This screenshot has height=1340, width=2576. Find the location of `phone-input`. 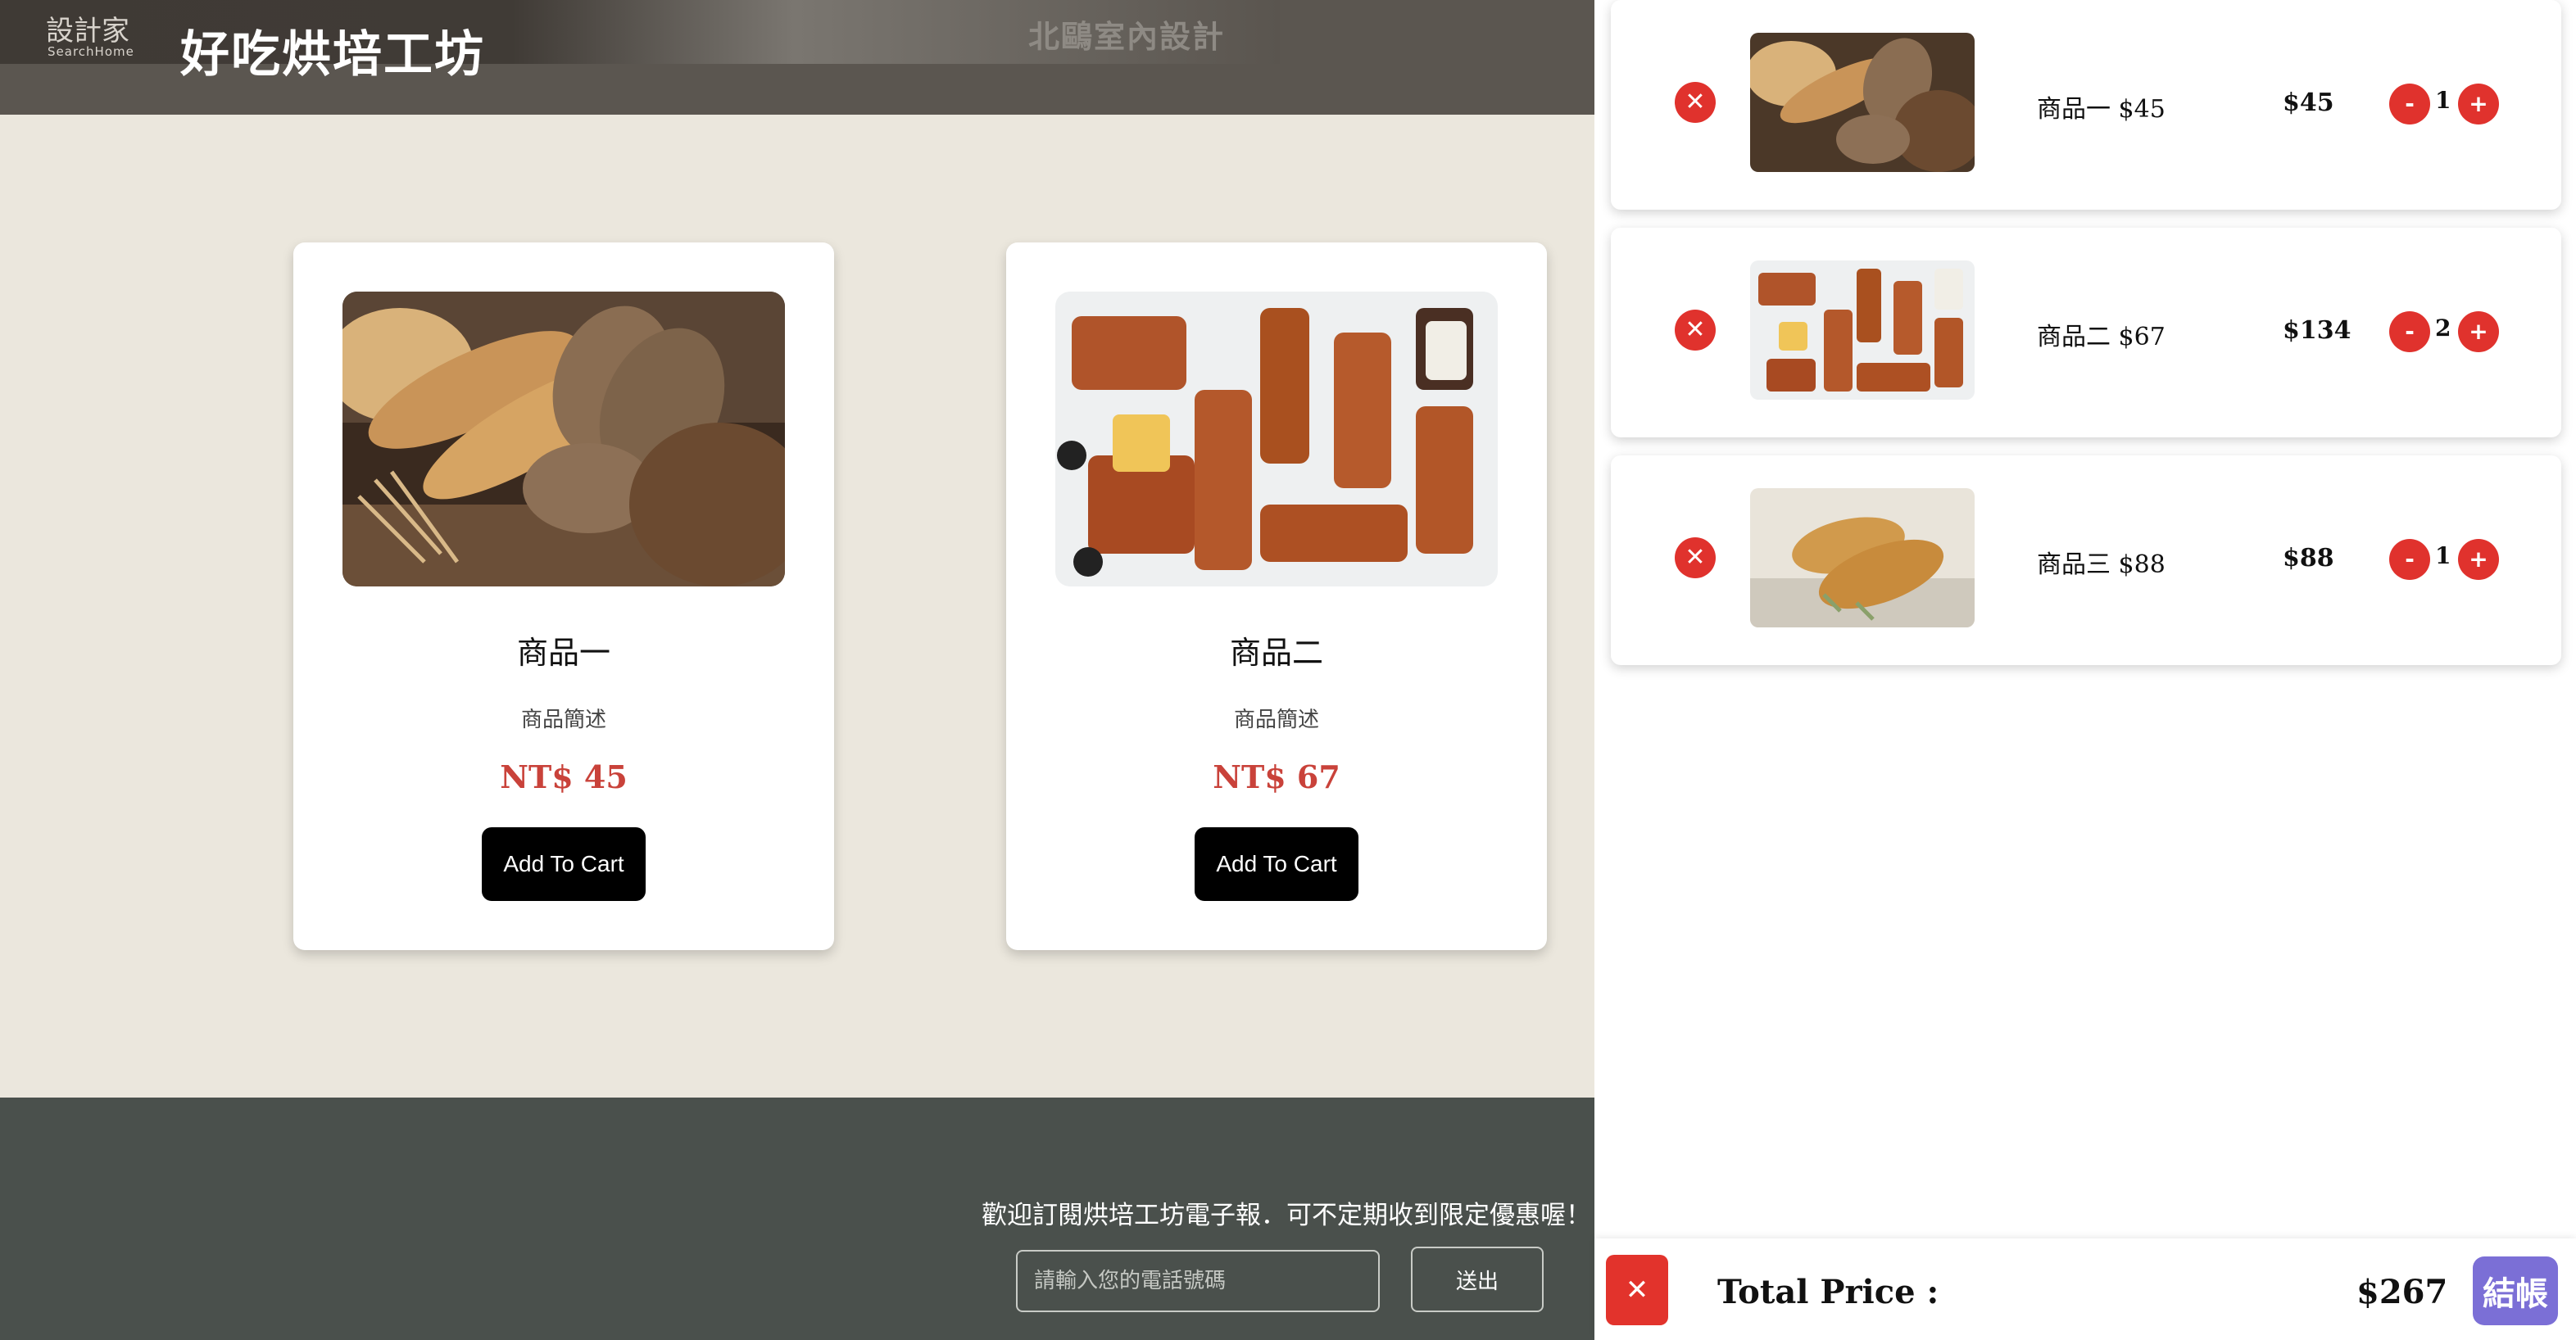

phone-input is located at coordinates (1198, 1281).